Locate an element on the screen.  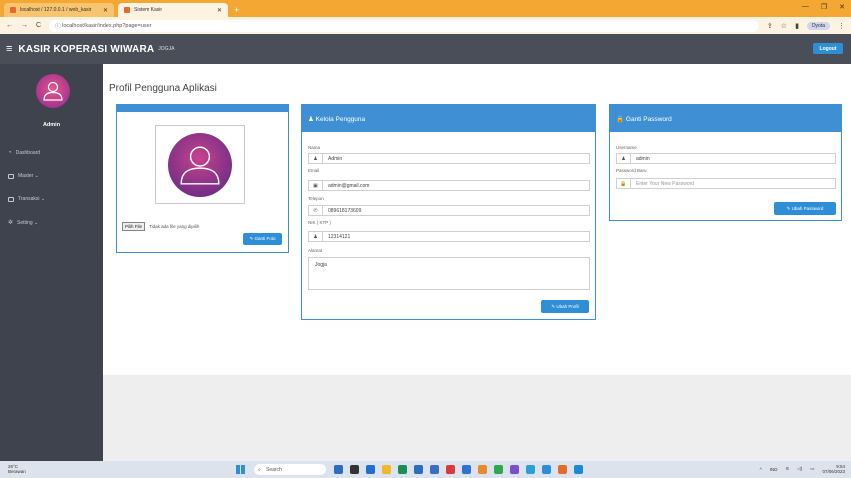
minimize-icon: — is located at coordinates (805, 7).